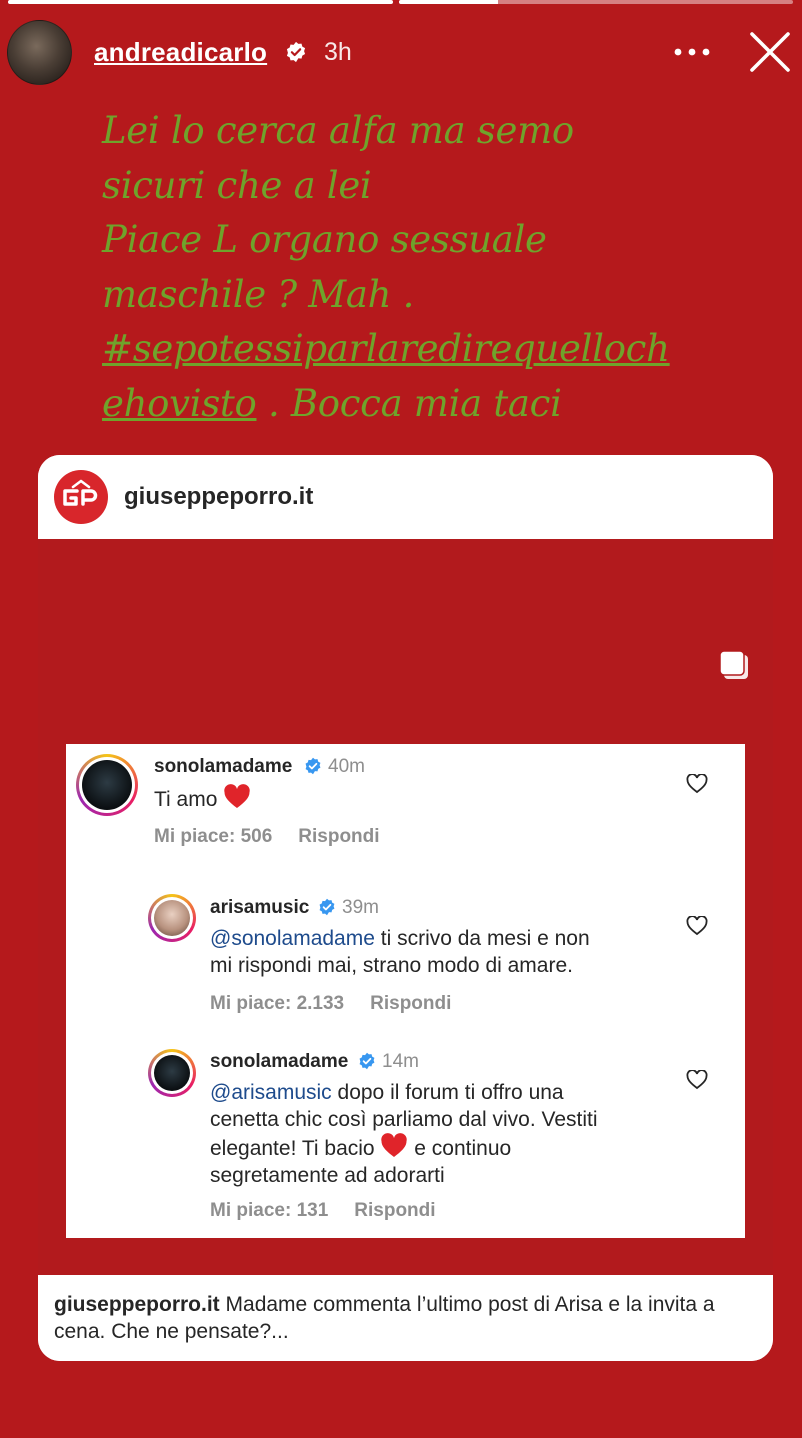 This screenshot has height=1438, width=802. I want to click on comment-1-reply: Rispondi, so click(338, 836).